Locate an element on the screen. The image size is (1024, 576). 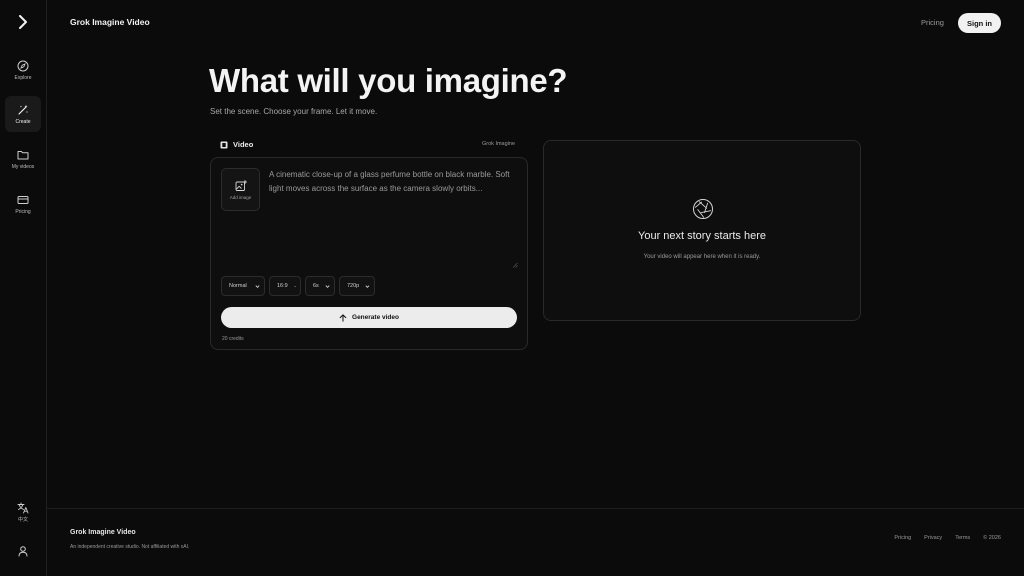
aperture-icon is located at coordinates (703, 209).